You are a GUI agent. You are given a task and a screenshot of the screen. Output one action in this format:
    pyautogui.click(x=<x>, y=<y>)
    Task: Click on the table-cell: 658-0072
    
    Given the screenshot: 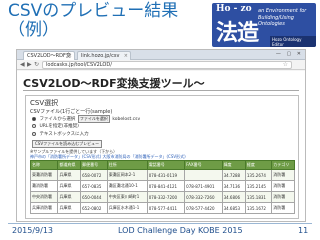 What is the action you would take?
    pyautogui.click(x=94, y=175)
    